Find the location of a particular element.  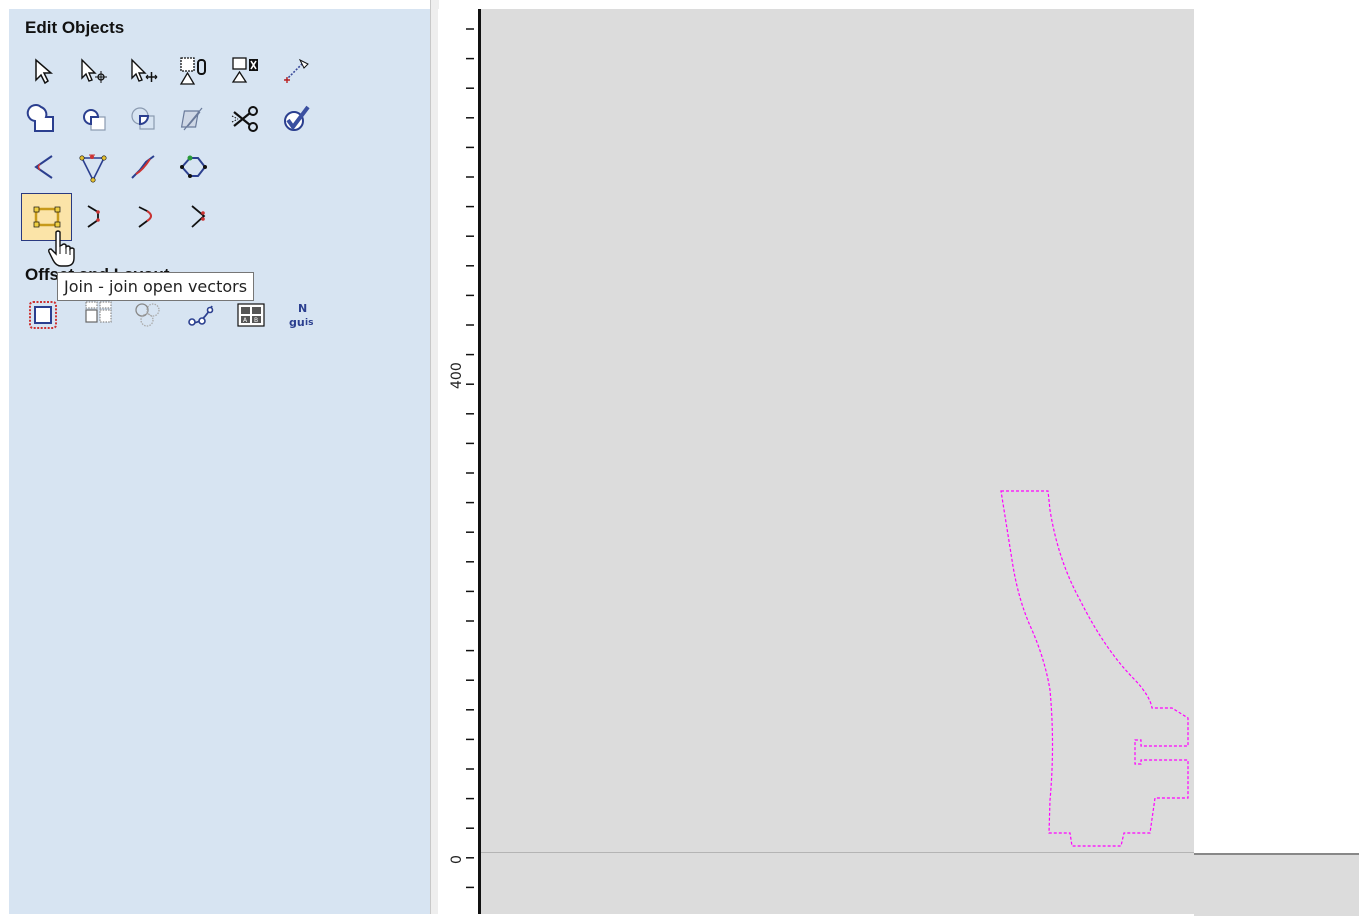

selected-vector is located at coordinates (1094, 668).